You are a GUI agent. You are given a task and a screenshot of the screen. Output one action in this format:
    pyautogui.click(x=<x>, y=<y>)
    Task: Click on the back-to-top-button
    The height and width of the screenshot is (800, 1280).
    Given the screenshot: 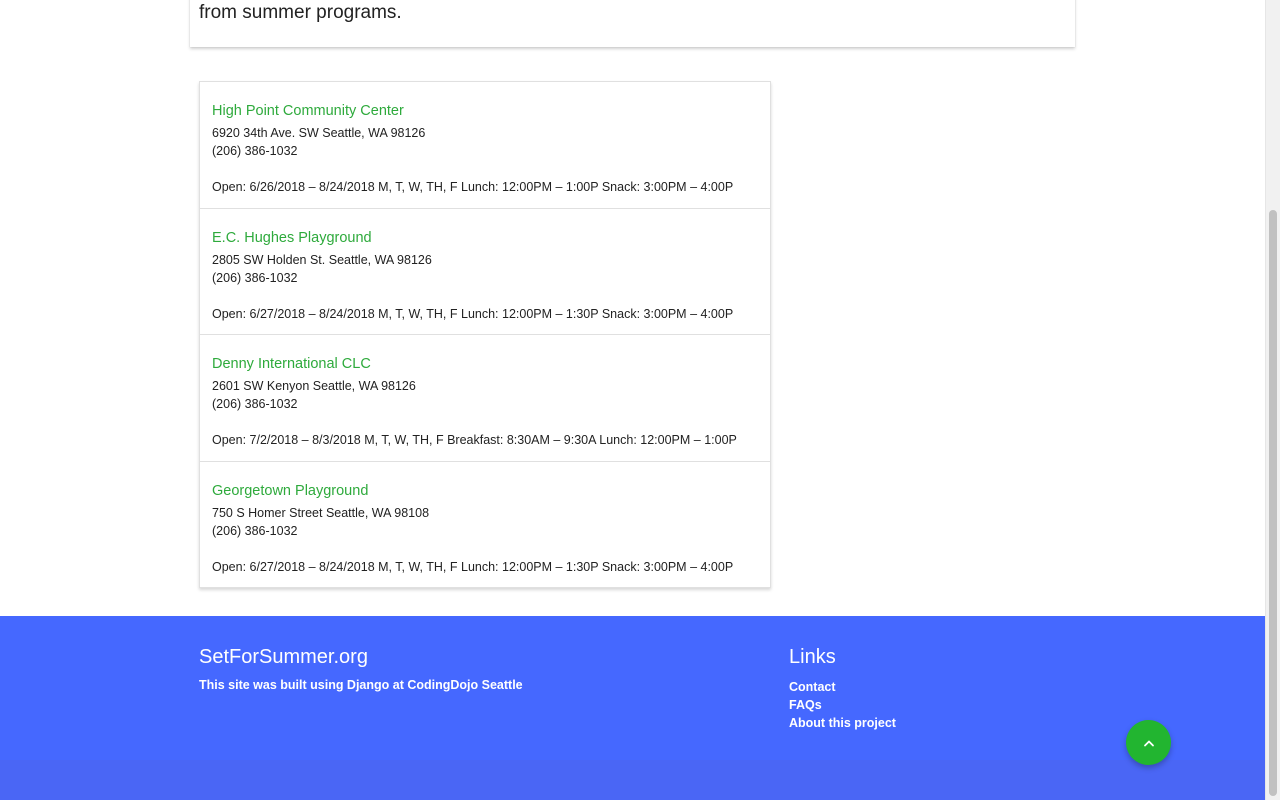 What is the action you would take?
    pyautogui.click(x=1148, y=742)
    